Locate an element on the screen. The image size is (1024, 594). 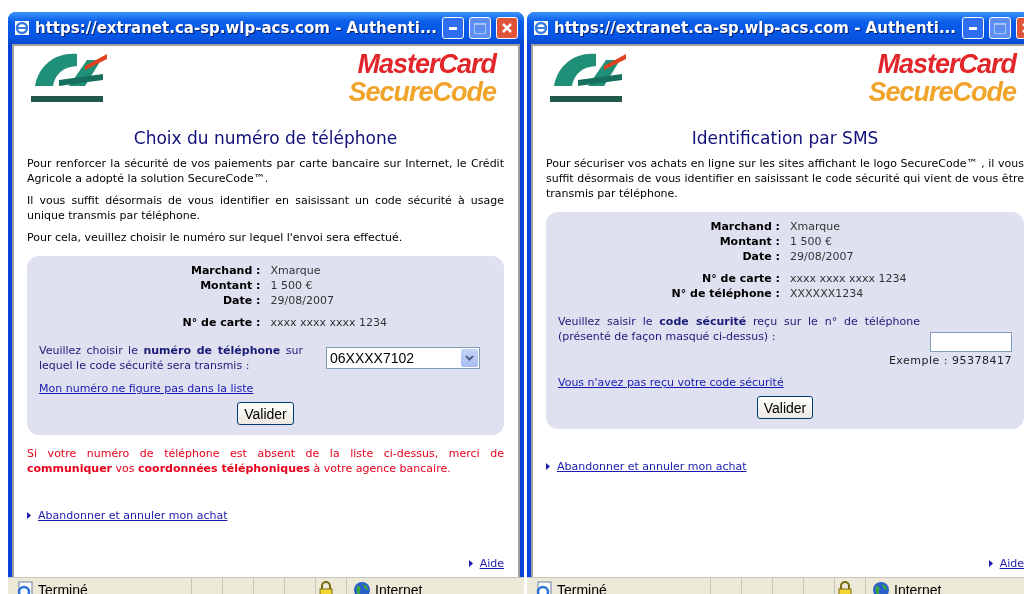
example-text: Exemple : 95378417 is located at coordinates (949, 360).